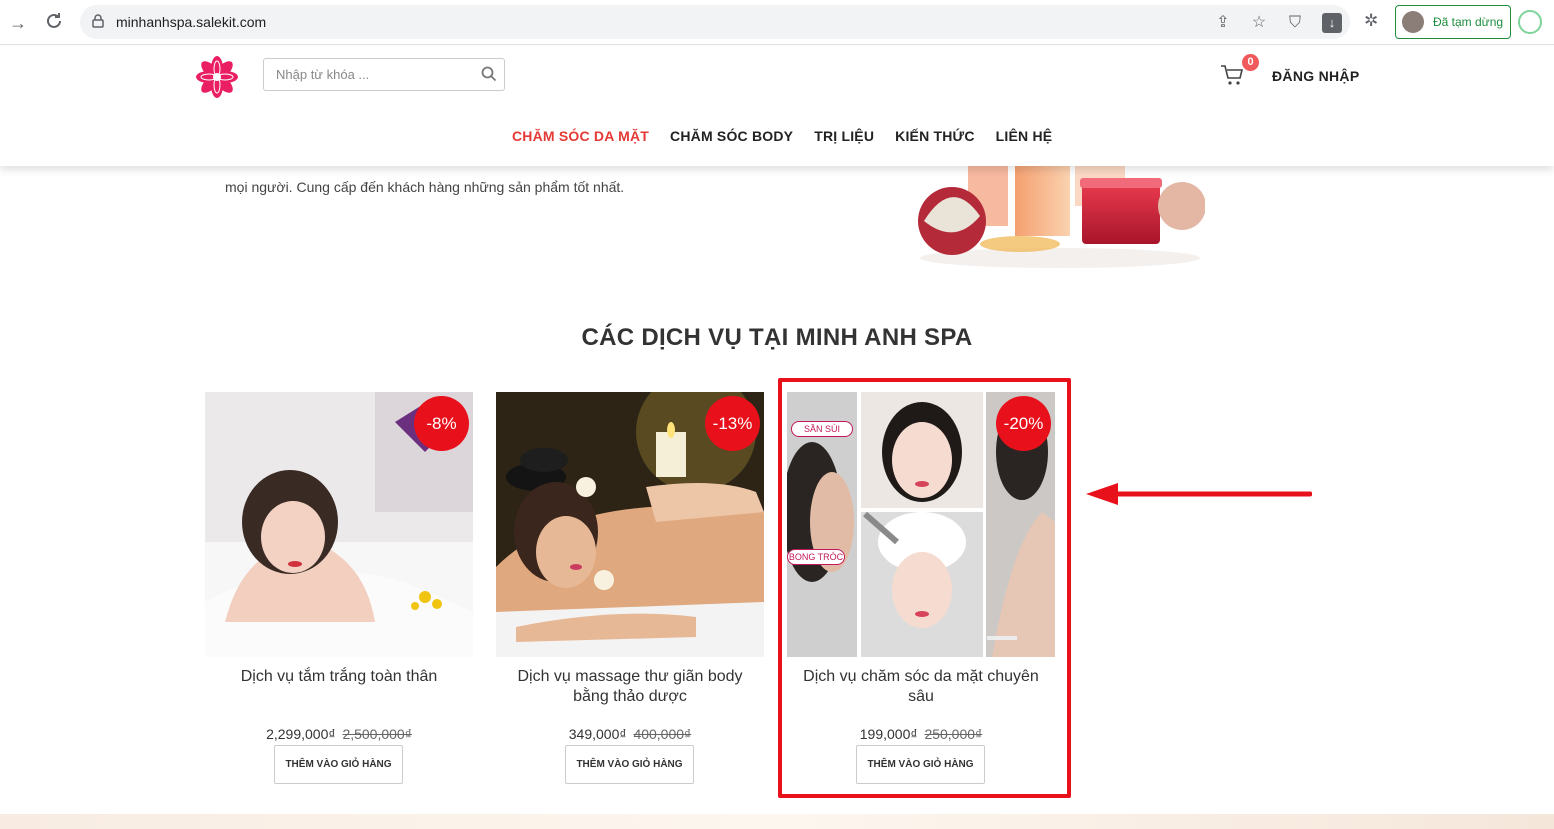  Describe the element at coordinates (369, 74) in the screenshot. I see `search-input` at that location.